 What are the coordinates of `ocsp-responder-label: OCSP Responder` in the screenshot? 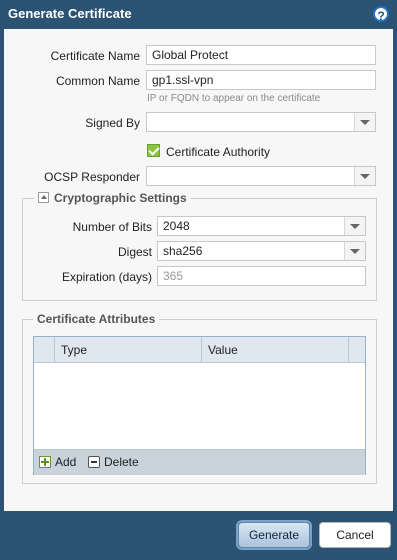 It's located at (92, 177).